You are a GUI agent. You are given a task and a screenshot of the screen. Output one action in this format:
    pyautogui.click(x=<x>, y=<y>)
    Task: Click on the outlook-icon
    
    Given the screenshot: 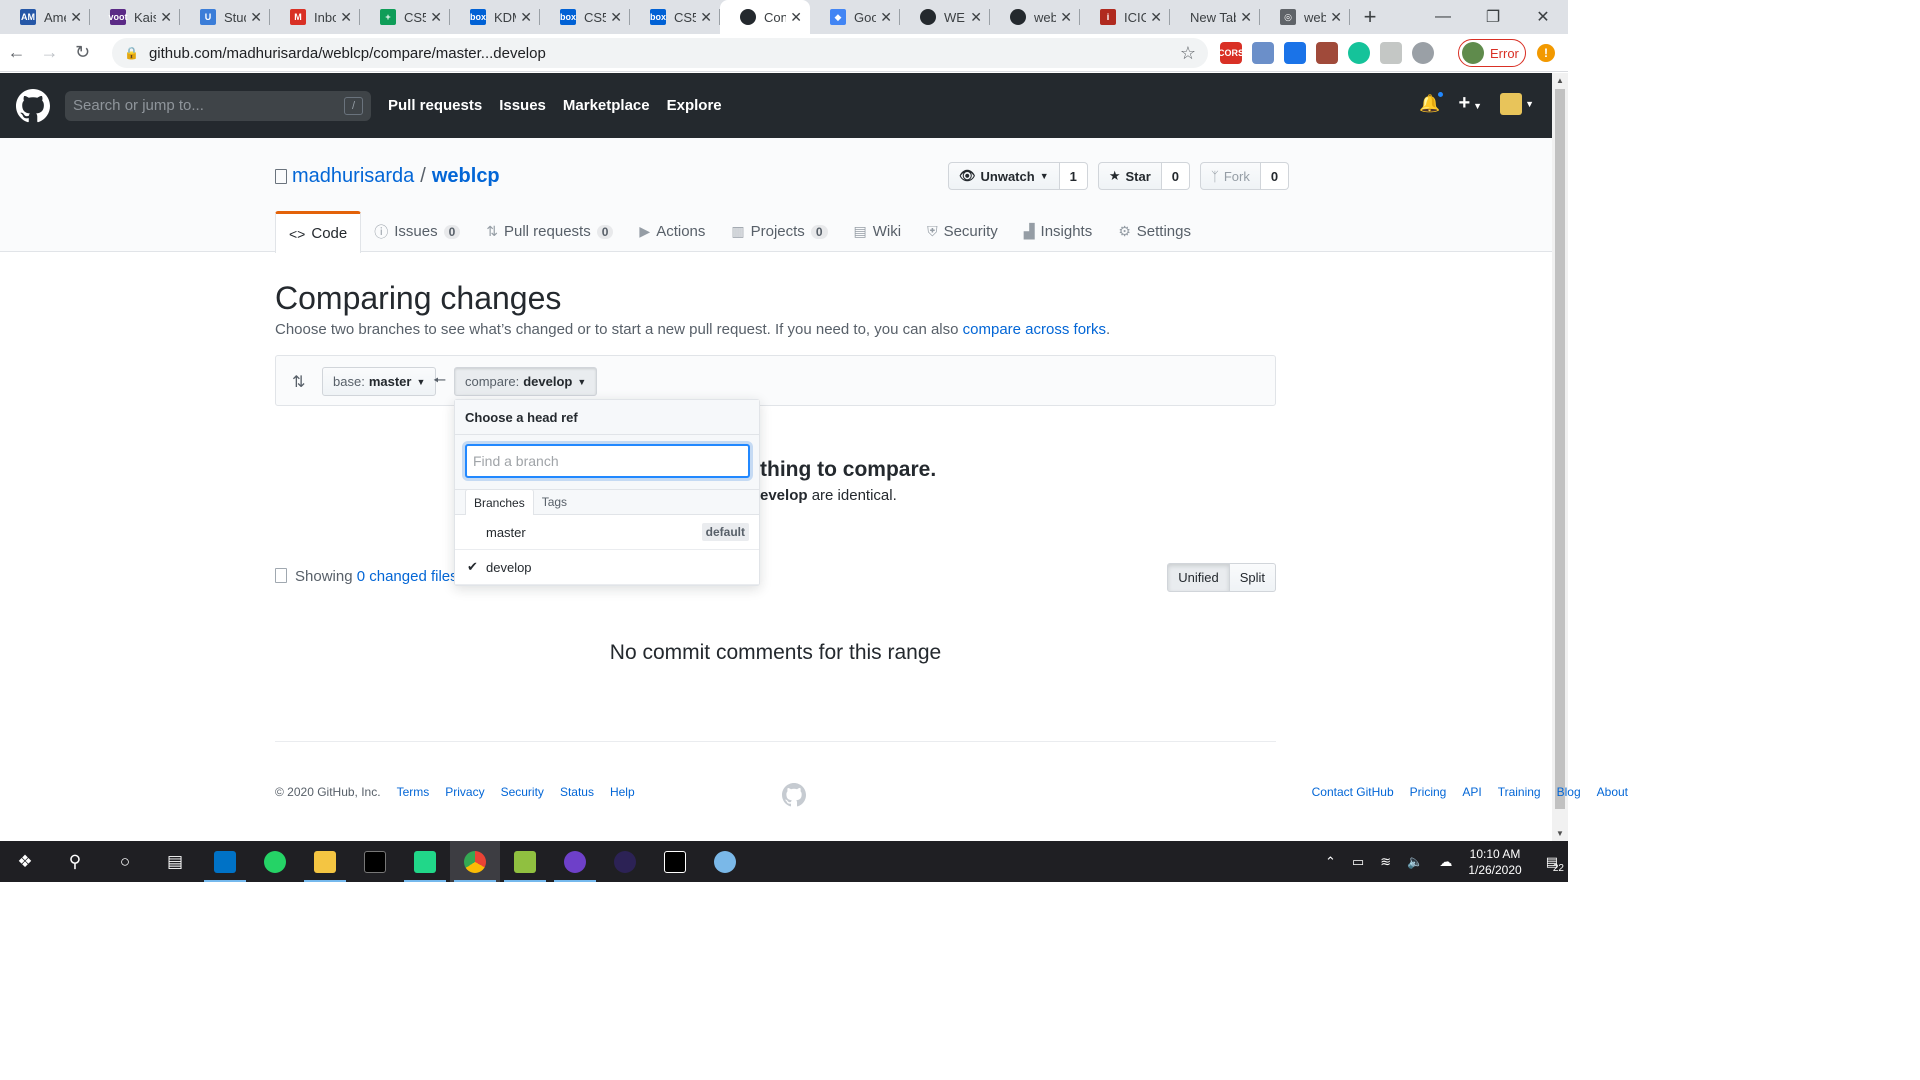 What is the action you would take?
    pyautogui.click(x=225, y=861)
    